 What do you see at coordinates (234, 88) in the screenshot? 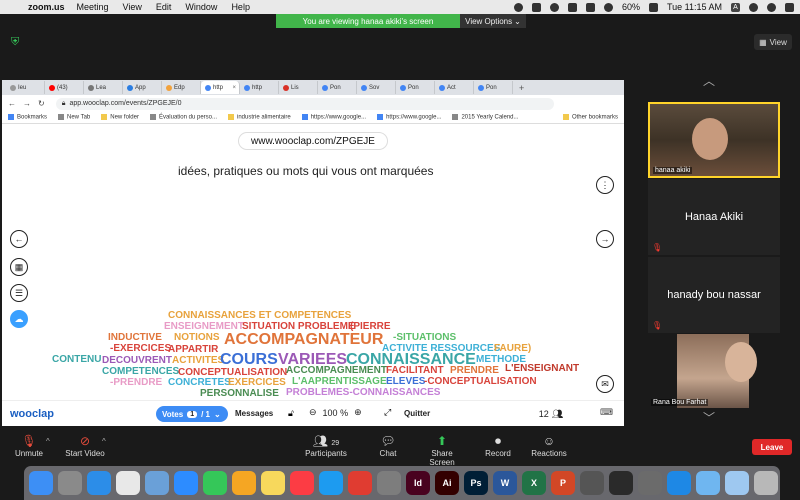
I see `close-tab-icon: ×` at bounding box center [234, 88].